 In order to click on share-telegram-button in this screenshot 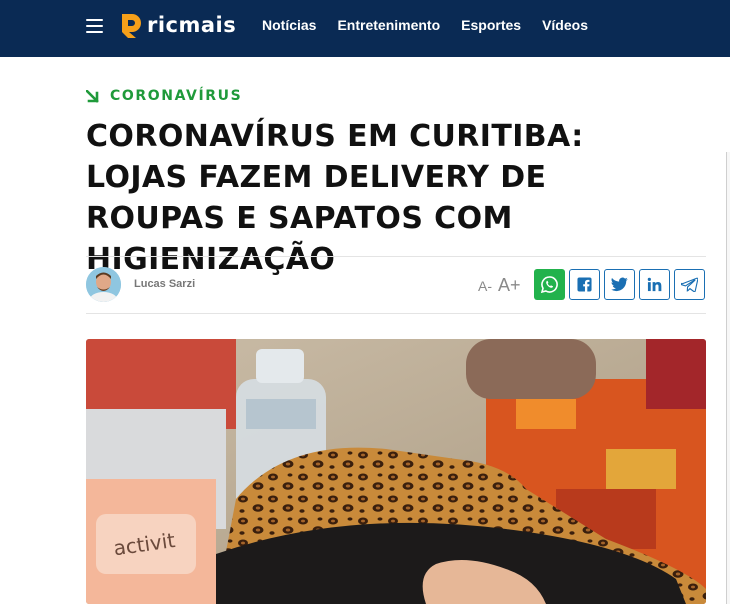, I will do `click(689, 284)`.